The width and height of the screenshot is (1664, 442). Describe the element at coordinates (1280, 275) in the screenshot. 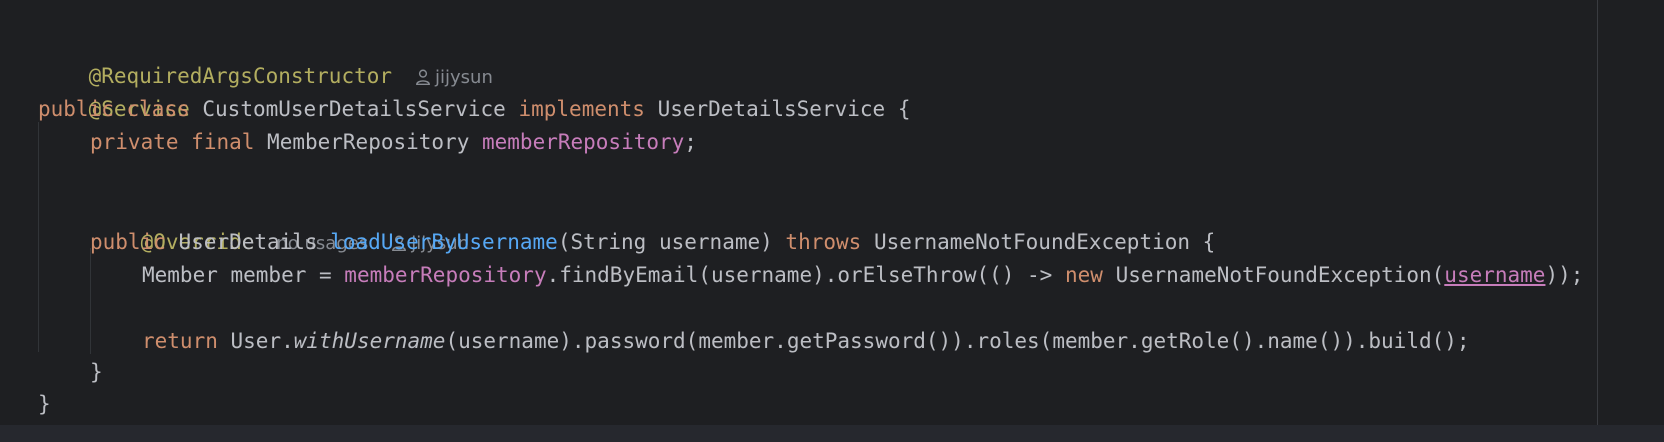

I see `constructor-call: UsernameNotFoundException(` at that location.